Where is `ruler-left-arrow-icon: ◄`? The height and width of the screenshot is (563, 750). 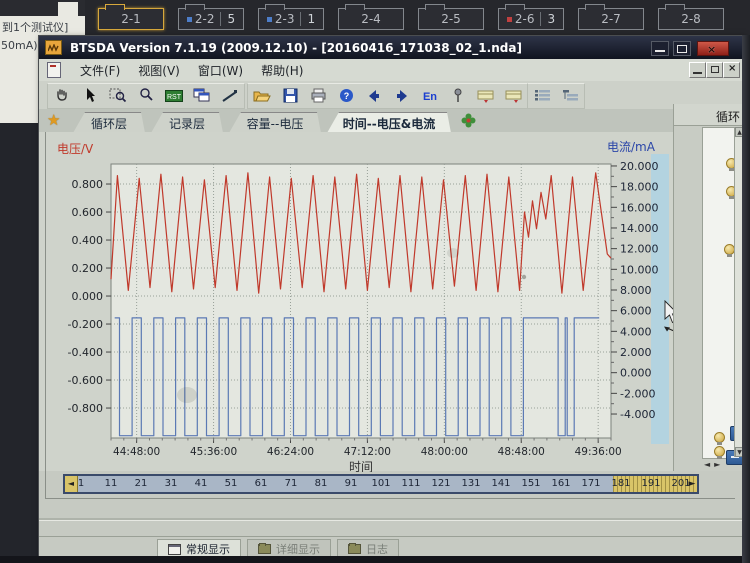 ruler-left-arrow-icon: ◄ is located at coordinates (71, 484).